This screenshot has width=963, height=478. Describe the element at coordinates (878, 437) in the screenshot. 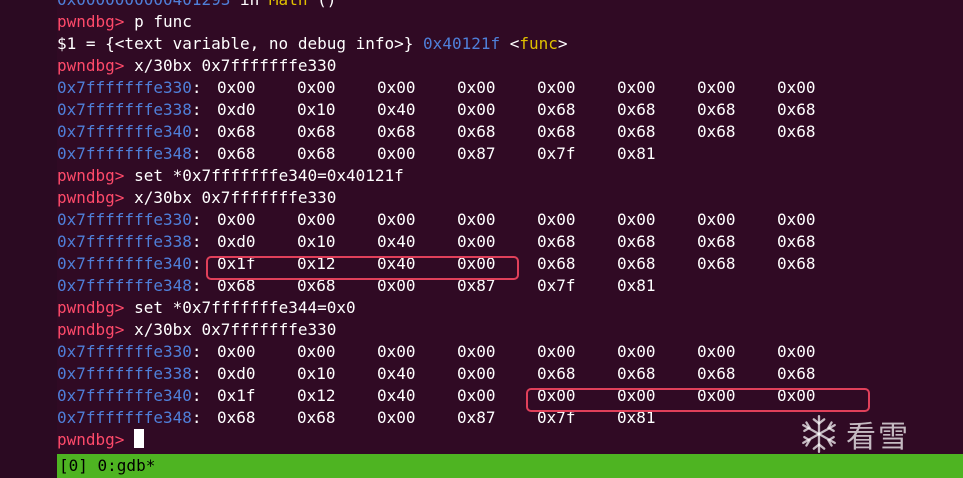

I see `watermark-text: 看雪` at that location.